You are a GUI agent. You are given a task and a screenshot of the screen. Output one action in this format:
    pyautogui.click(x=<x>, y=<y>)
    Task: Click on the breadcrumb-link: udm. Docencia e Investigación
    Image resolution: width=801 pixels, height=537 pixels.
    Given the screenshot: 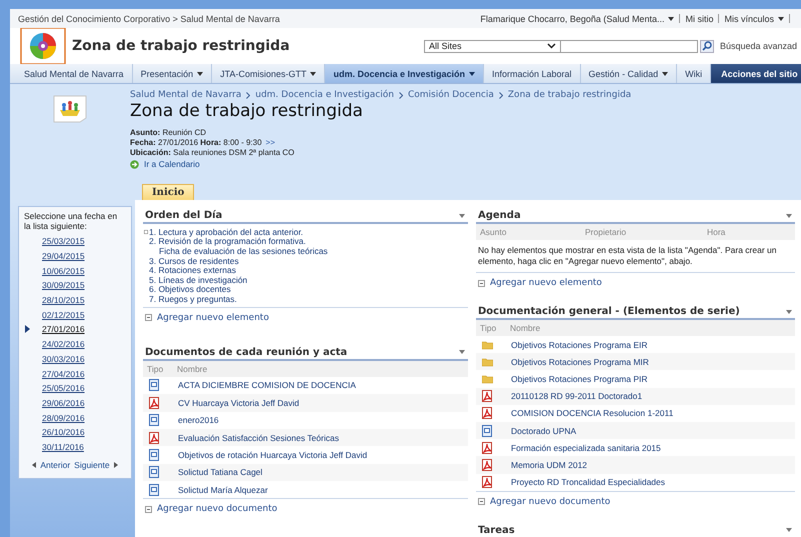 What is the action you would take?
    pyautogui.click(x=324, y=95)
    